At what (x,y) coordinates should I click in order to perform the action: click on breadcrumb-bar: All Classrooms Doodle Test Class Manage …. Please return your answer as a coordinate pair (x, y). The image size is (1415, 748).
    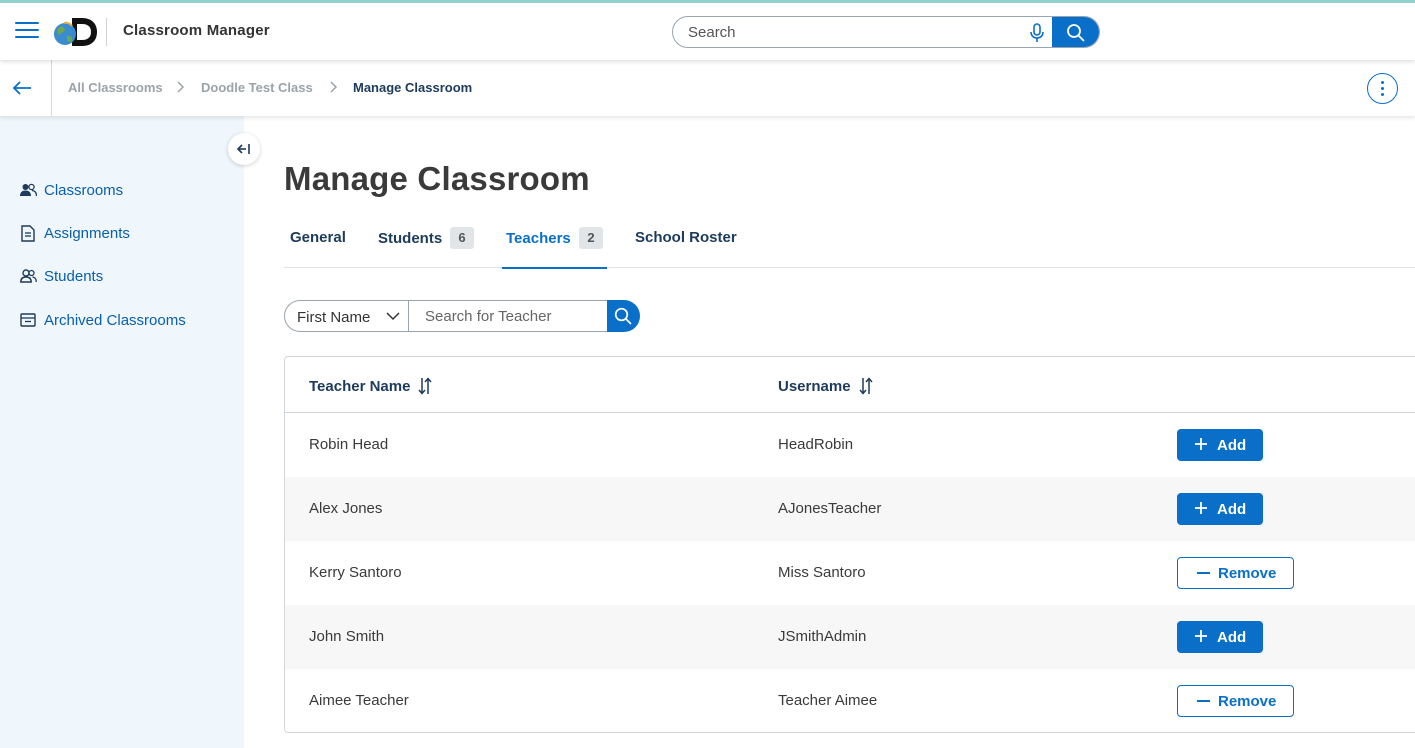
    Looking at the image, I should click on (707, 88).